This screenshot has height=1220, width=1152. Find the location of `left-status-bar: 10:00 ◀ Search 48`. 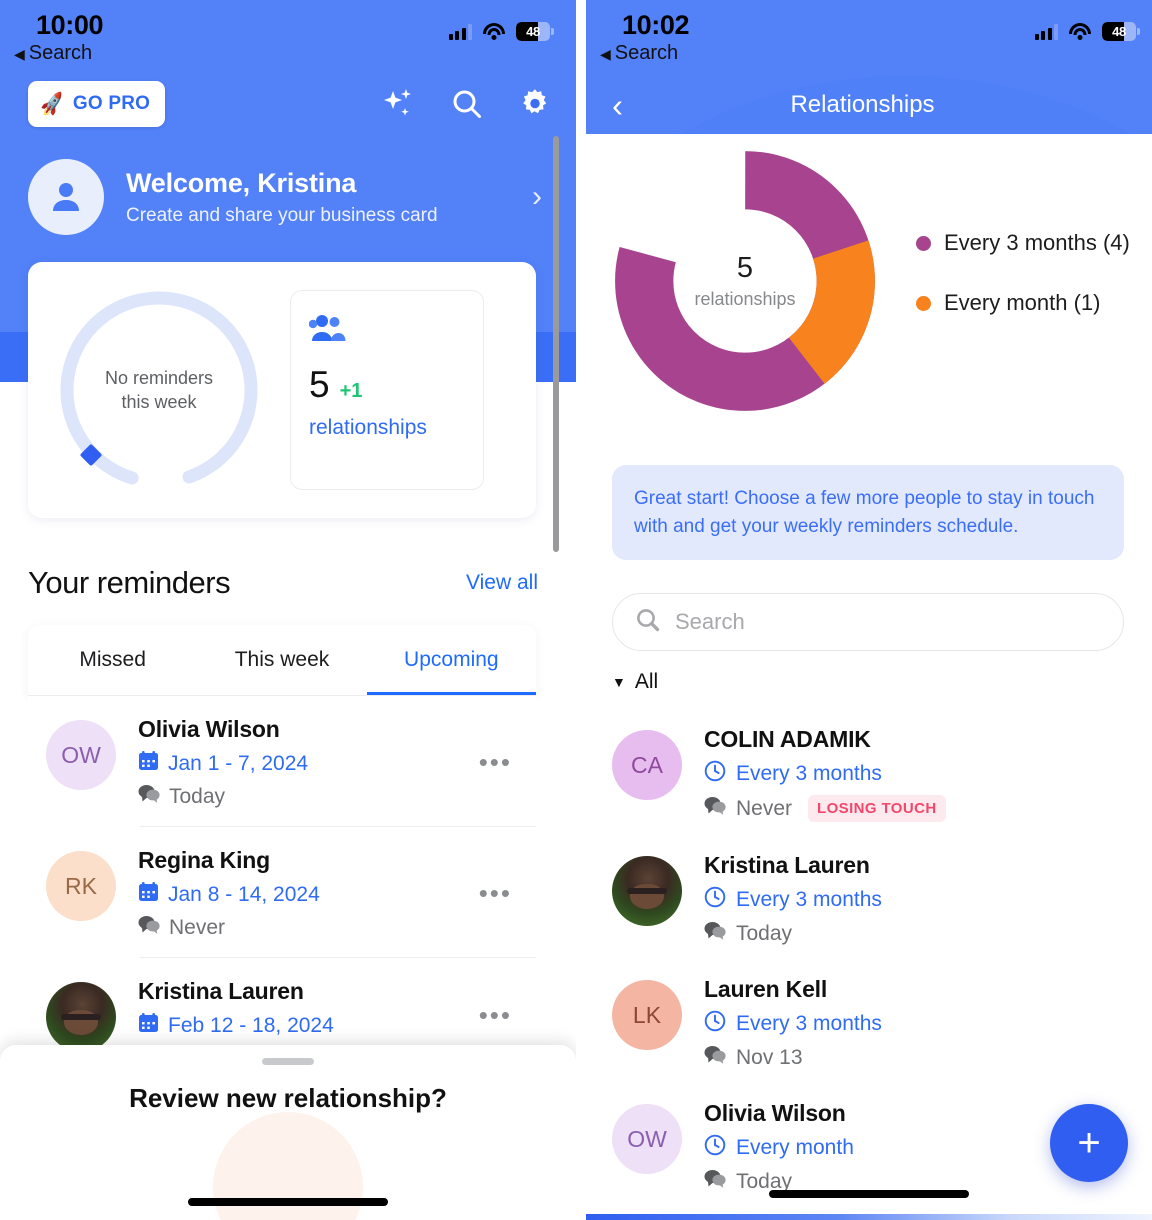

left-status-bar: 10:00 ◀ Search 48 is located at coordinates (288, 36).